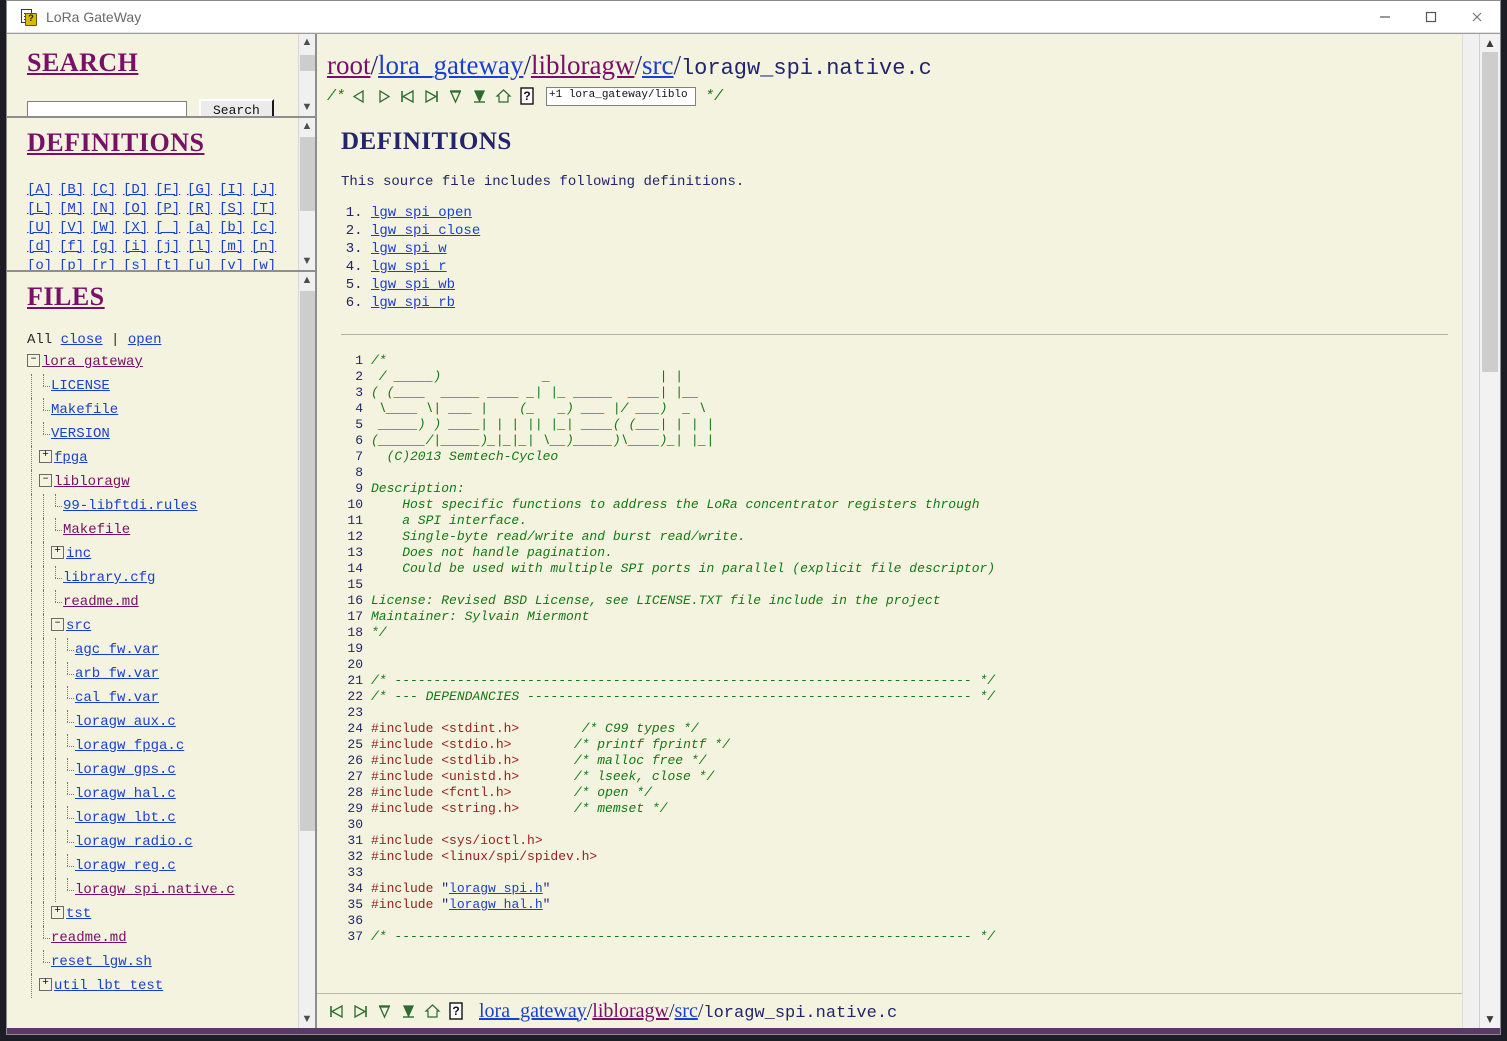 The height and width of the screenshot is (1041, 1507). I want to click on alphabet-link: [j], so click(171, 247).